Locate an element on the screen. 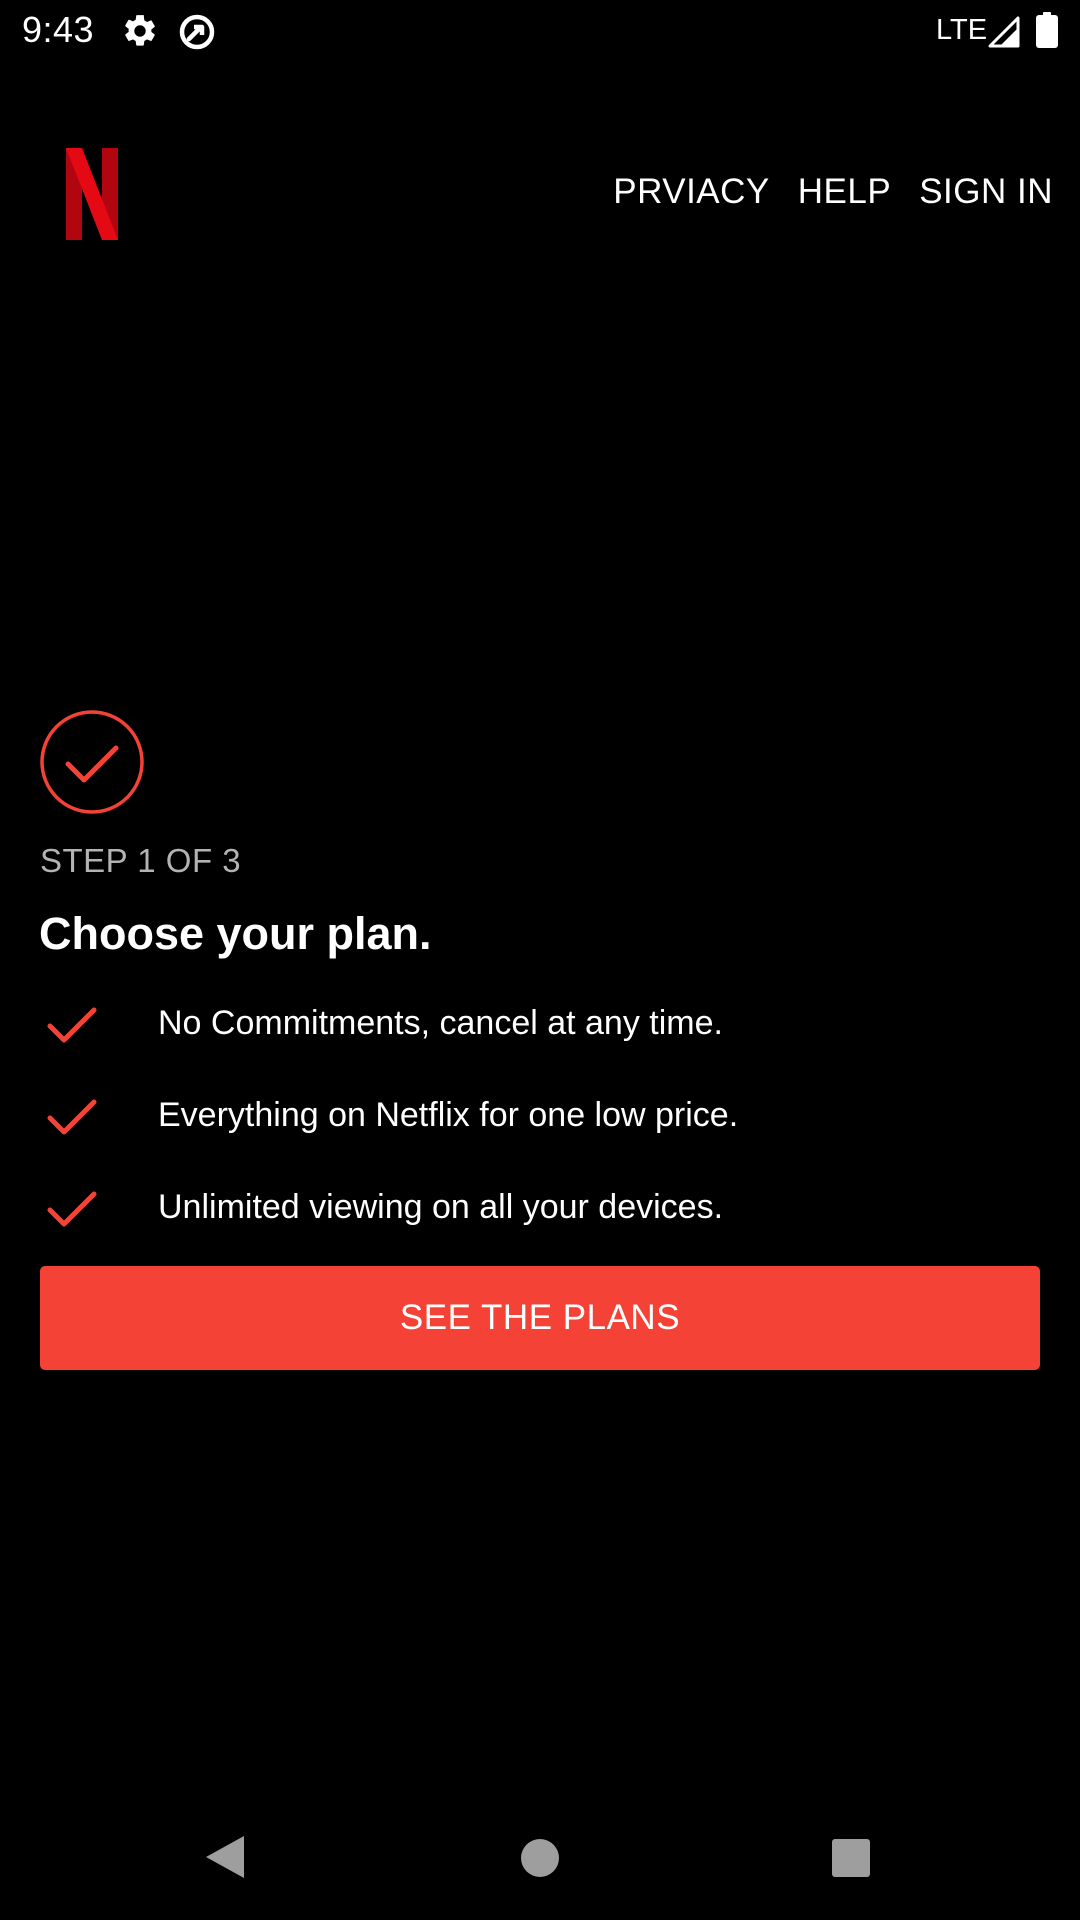 Image resolution: width=1080 pixels, height=1920 pixels. benefit-item: Everything on Netflix for one low price. is located at coordinates (540, 1122).